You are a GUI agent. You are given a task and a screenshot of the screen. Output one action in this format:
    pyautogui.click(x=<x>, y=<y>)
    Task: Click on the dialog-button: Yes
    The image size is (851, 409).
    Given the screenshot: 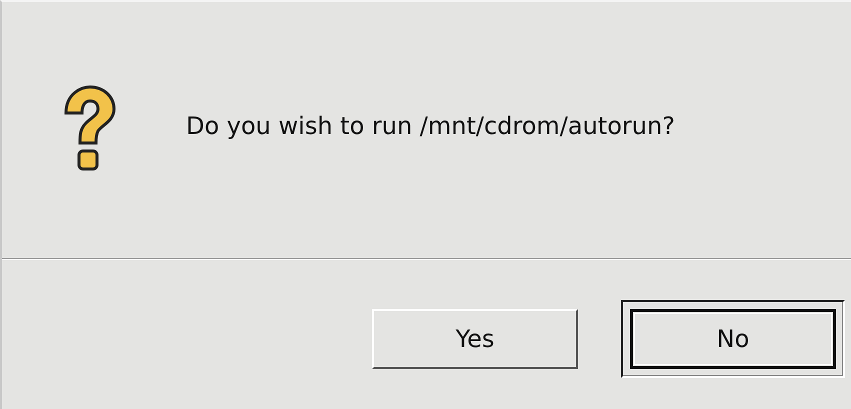 What is the action you would take?
    pyautogui.click(x=475, y=339)
    